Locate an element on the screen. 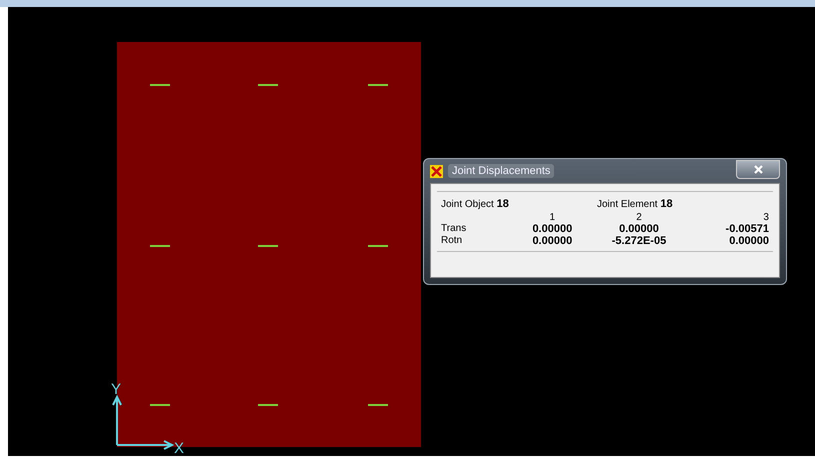  table-cell-text: -5.272E-05 is located at coordinates (639, 241).